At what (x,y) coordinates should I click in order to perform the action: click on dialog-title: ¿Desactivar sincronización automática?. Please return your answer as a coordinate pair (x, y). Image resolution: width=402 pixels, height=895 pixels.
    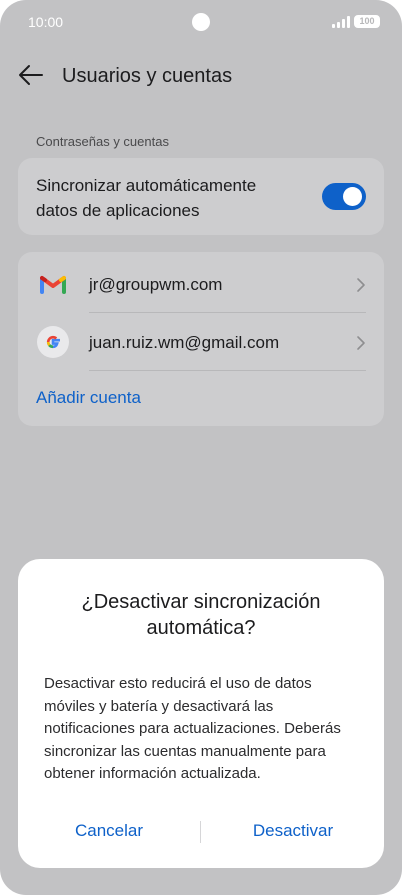
    Looking at the image, I should click on (201, 615).